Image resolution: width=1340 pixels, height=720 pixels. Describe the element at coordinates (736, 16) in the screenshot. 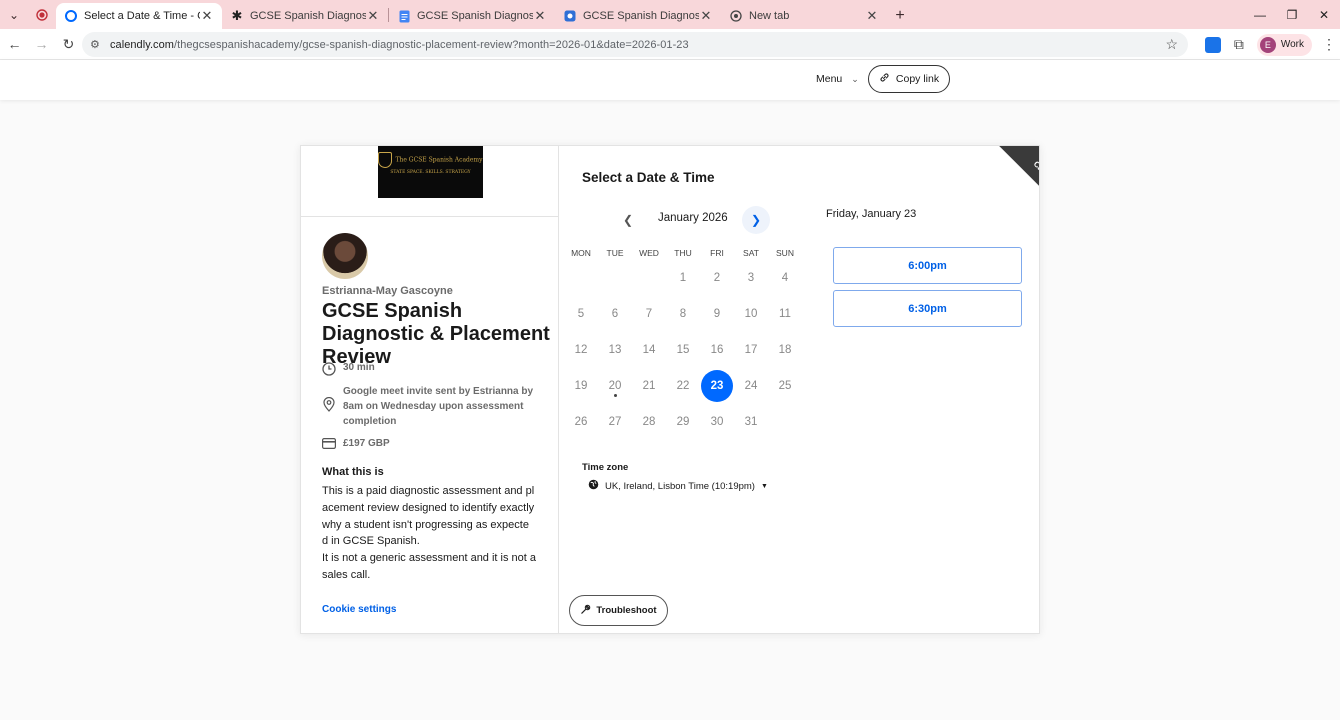

I see `chrome-icon` at that location.